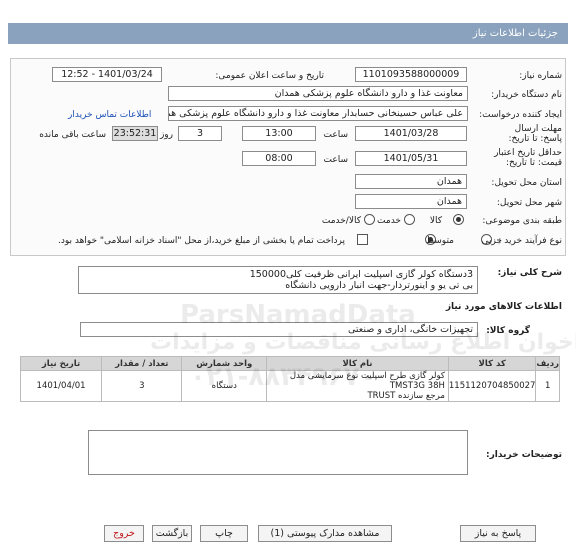  I want to click on deadline-time-field: 13:00, so click(279, 133).